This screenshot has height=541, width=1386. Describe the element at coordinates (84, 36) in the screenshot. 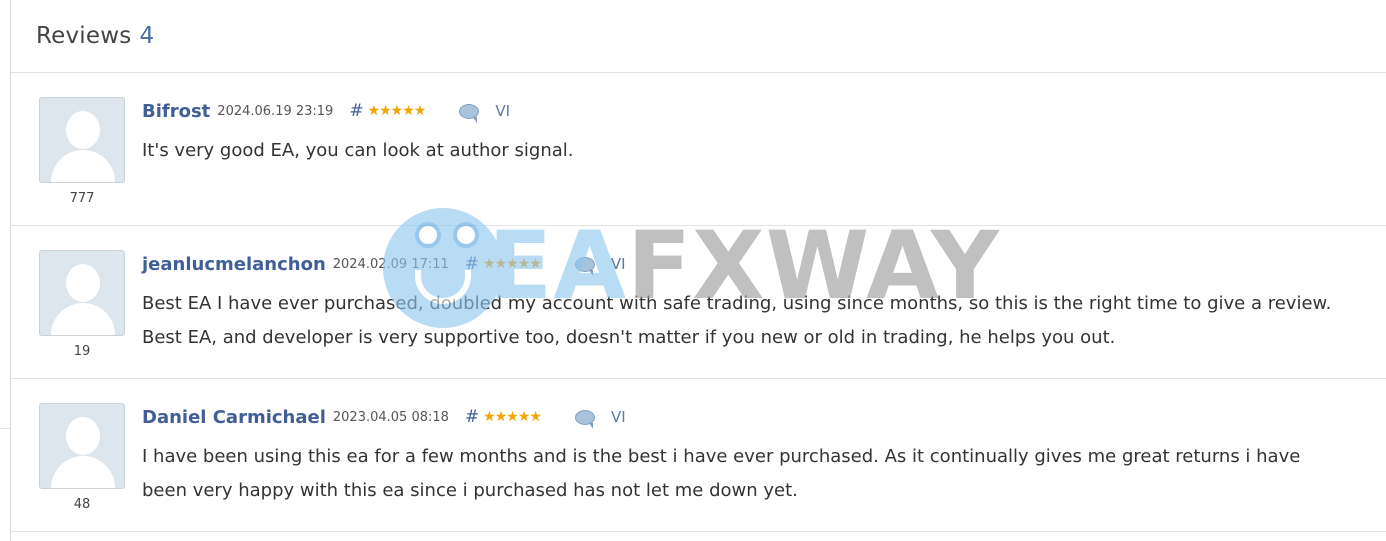

I see `reviews-title: Reviews` at that location.